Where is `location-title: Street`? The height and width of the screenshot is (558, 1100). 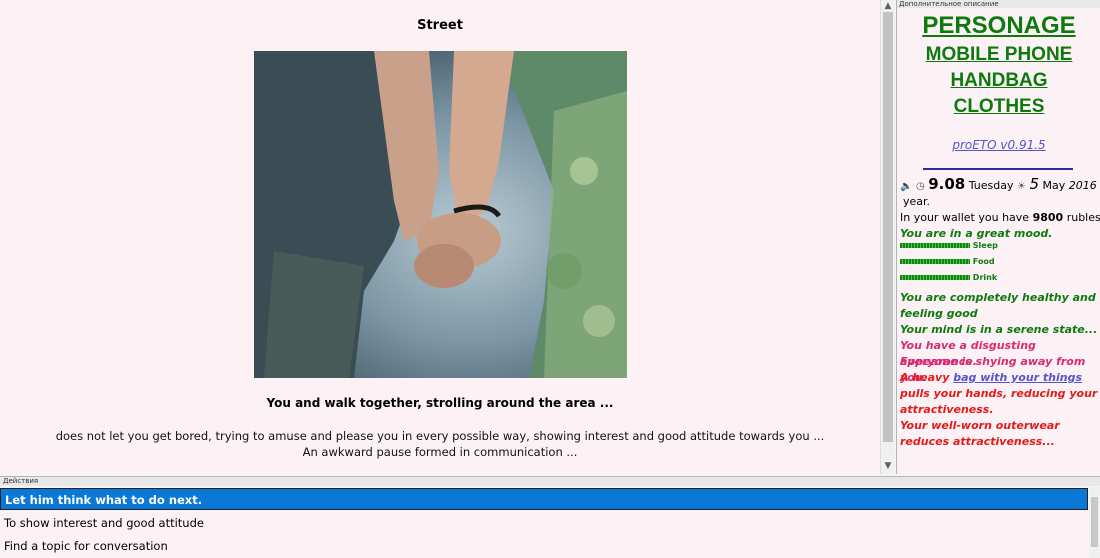 location-title: Street is located at coordinates (440, 25).